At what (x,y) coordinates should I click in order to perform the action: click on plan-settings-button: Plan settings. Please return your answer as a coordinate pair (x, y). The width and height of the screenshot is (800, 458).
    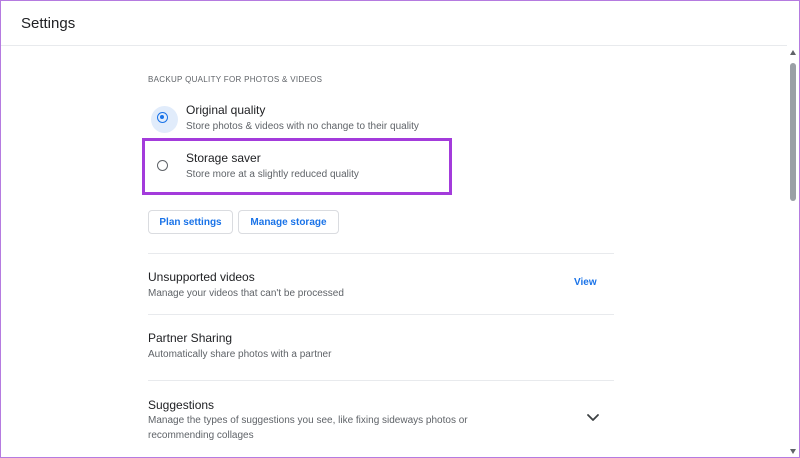
    Looking at the image, I should click on (190, 222).